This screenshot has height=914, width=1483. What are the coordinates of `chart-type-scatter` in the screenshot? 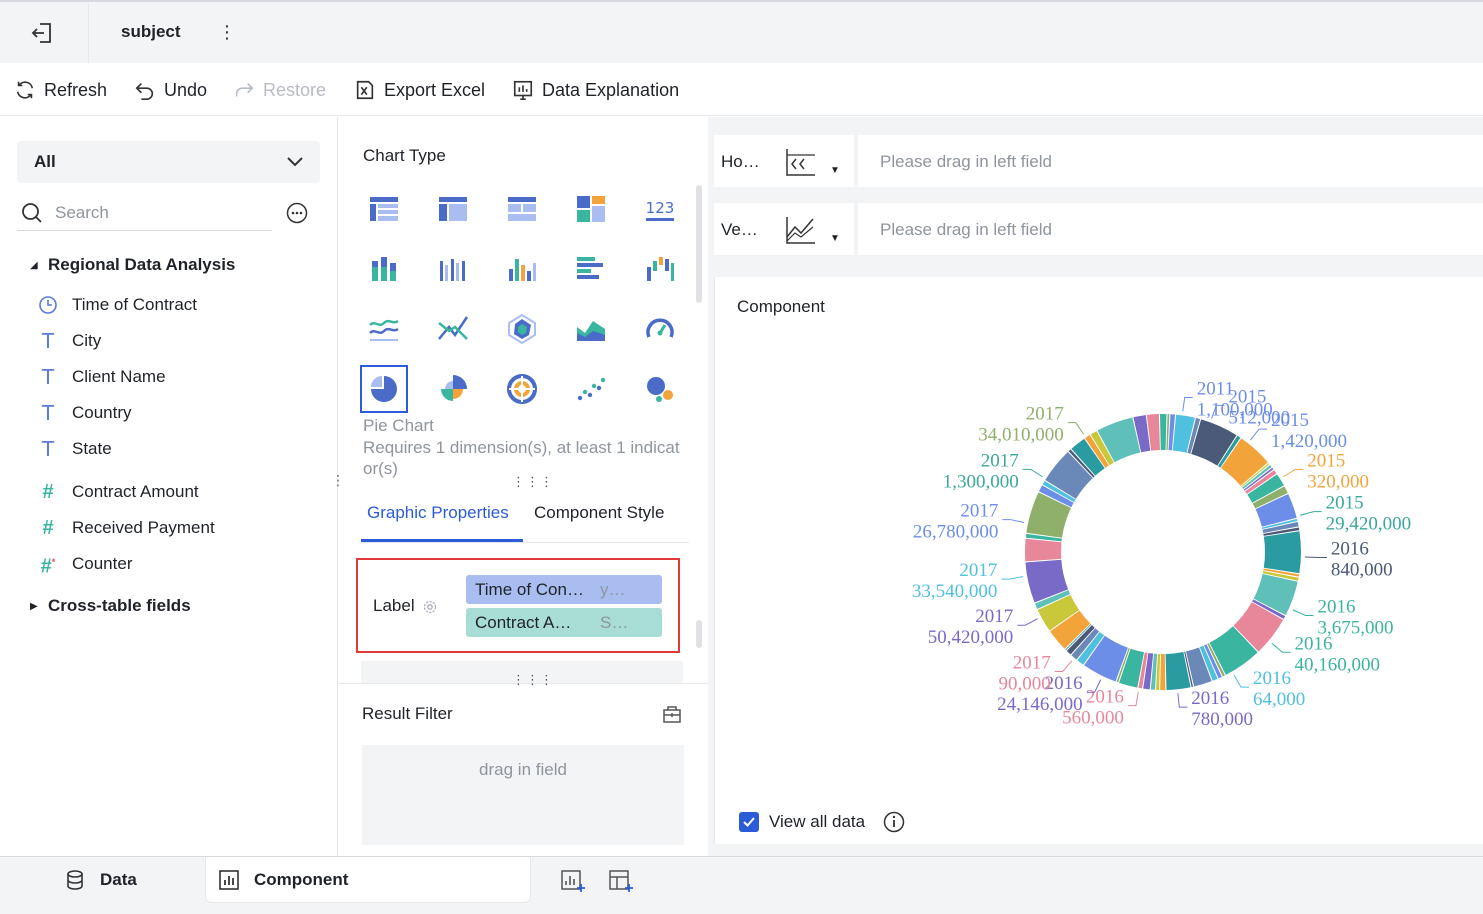 It's located at (591, 389).